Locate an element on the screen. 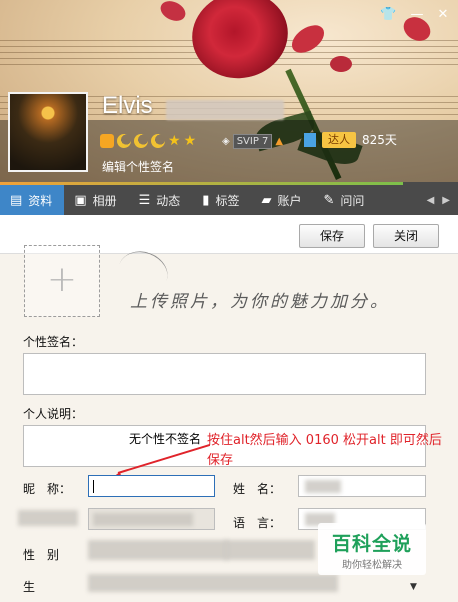 This screenshot has height=602, width=458. tab-label: 相册 is located at coordinates (104, 200).